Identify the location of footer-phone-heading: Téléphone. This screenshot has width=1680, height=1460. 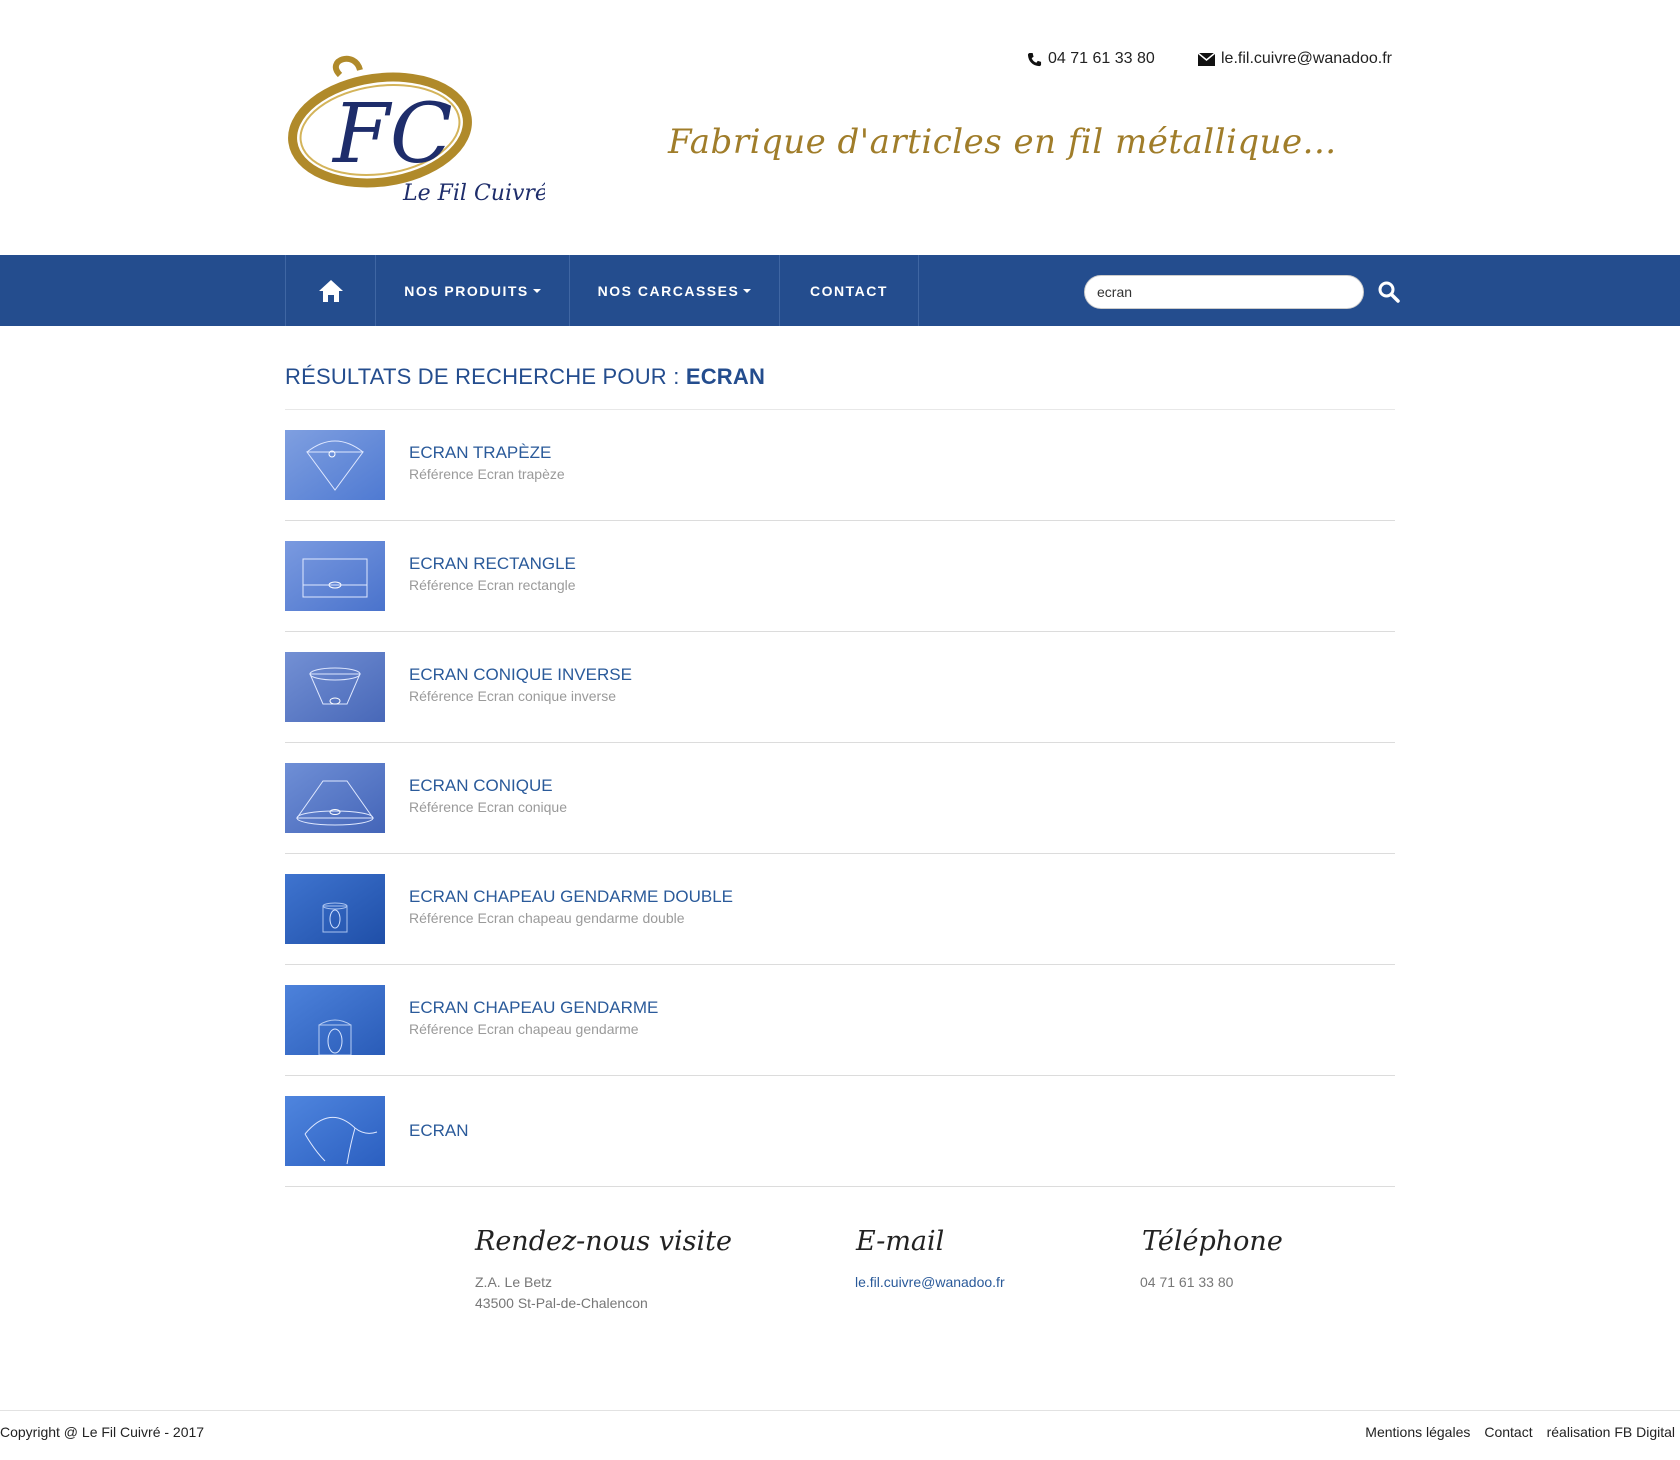
(1212, 1241).